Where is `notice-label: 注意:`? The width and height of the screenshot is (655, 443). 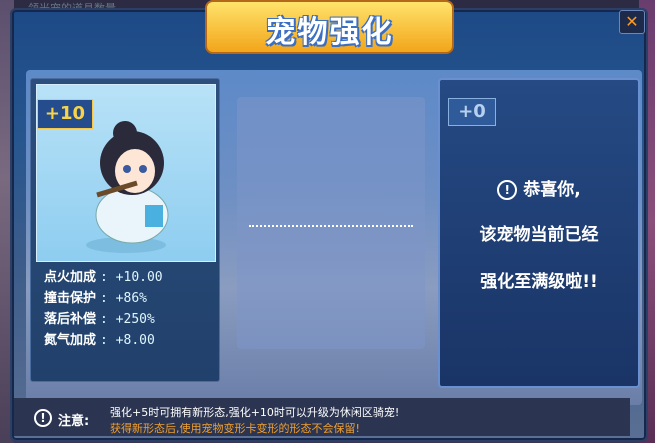
notice-label: 注意: is located at coordinates (74, 421).